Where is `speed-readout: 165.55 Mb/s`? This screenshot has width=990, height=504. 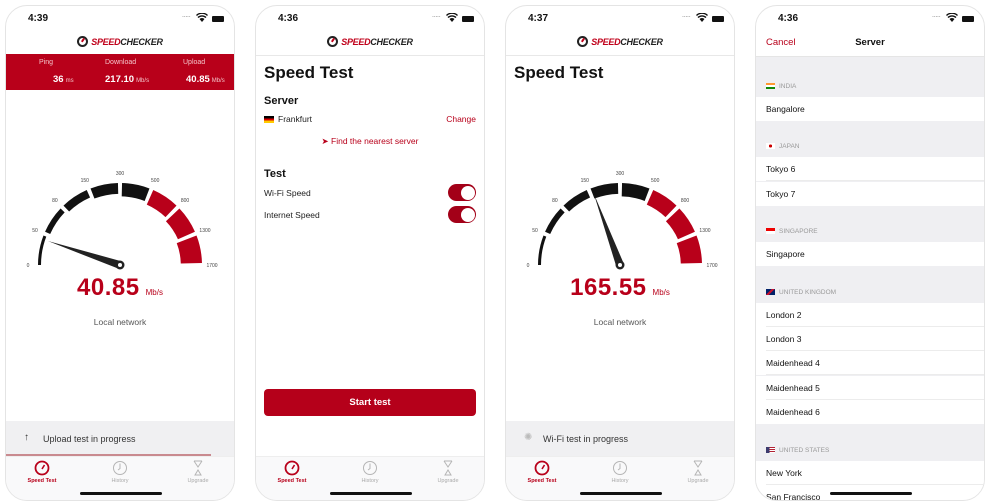
speed-readout: 165.55 Mb/s is located at coordinates (620, 287).